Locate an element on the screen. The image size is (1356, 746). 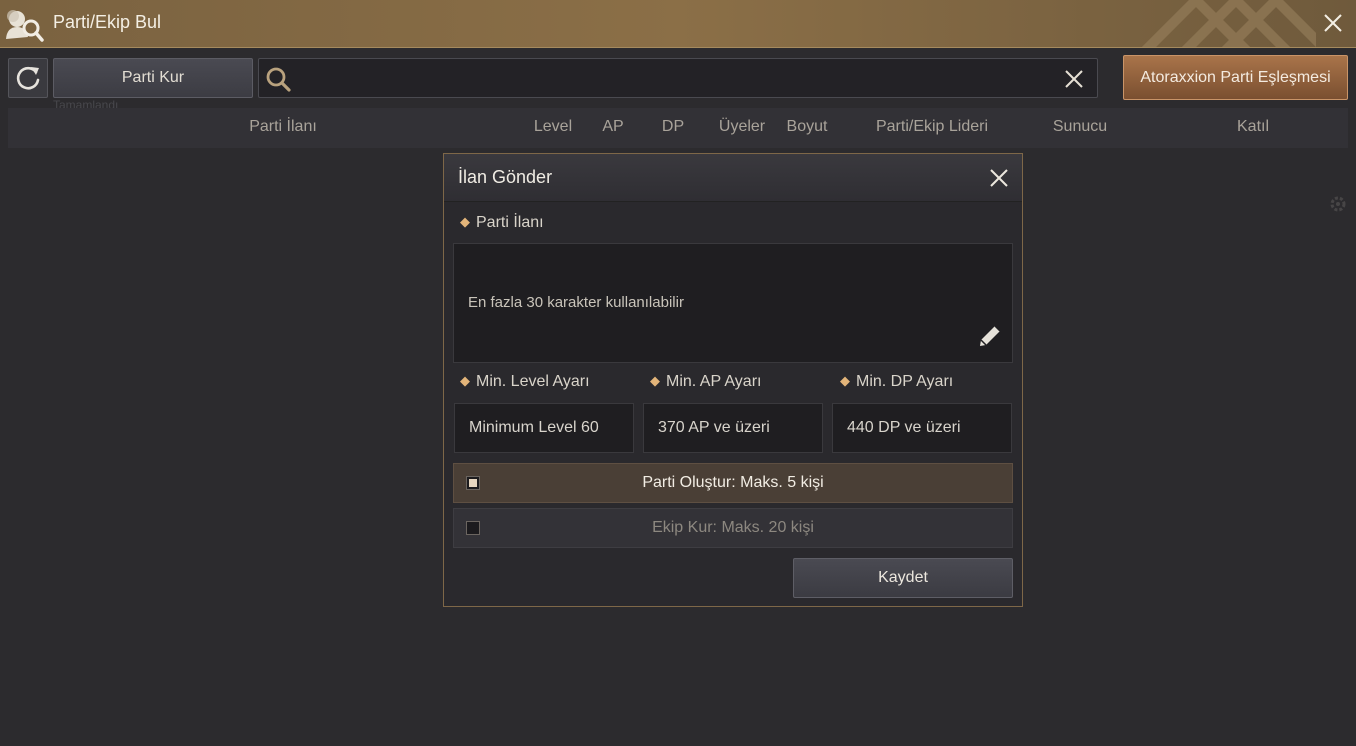
column-members: Üyeler is located at coordinates (742, 127).